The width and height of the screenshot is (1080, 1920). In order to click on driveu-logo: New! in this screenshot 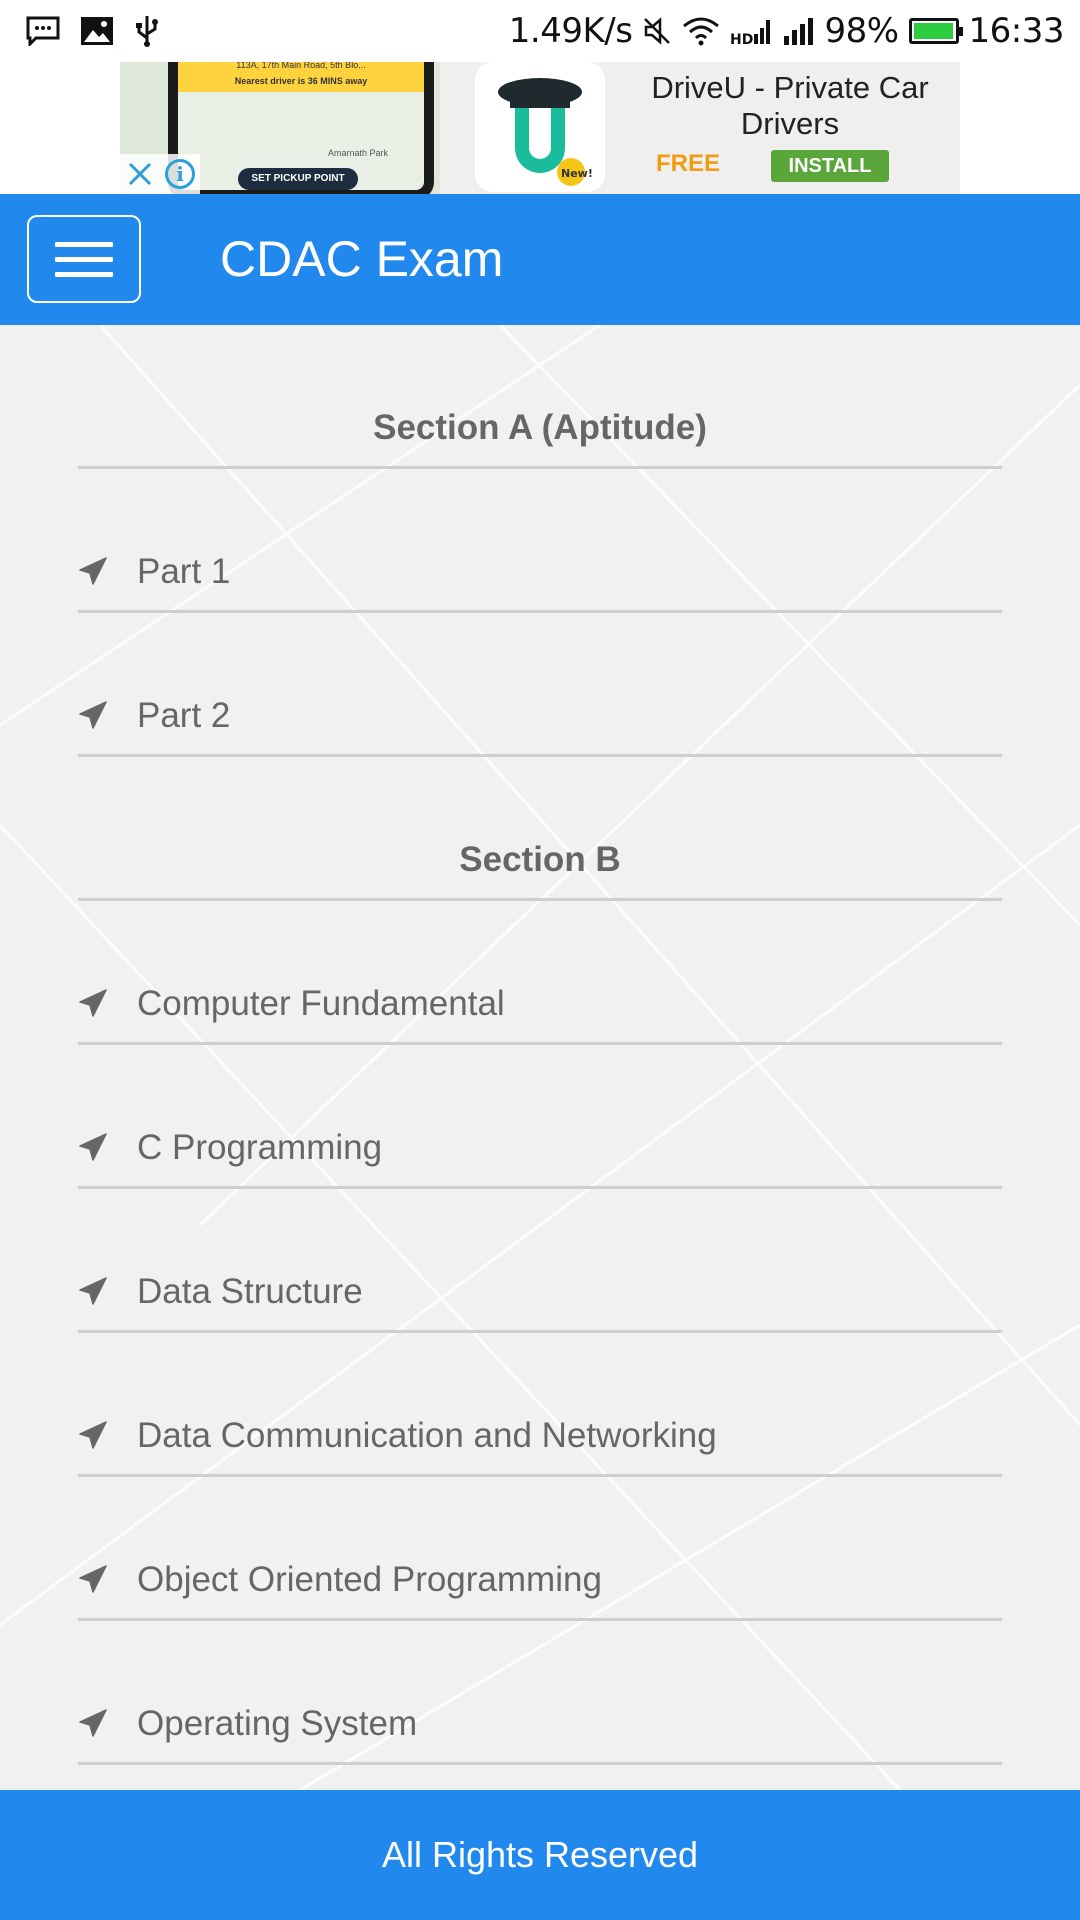, I will do `click(540, 127)`.